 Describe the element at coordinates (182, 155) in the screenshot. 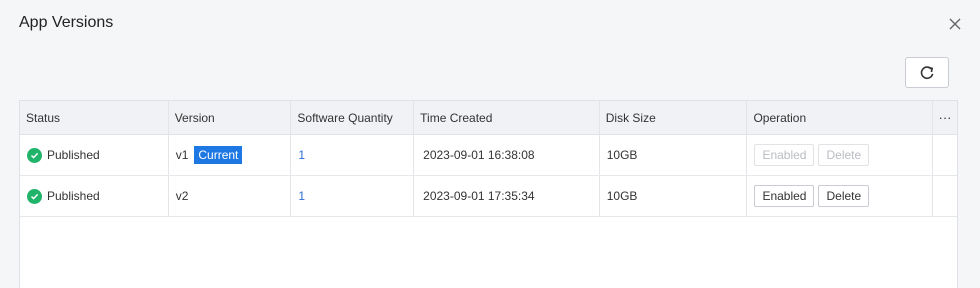

I see `version-text: v1` at that location.